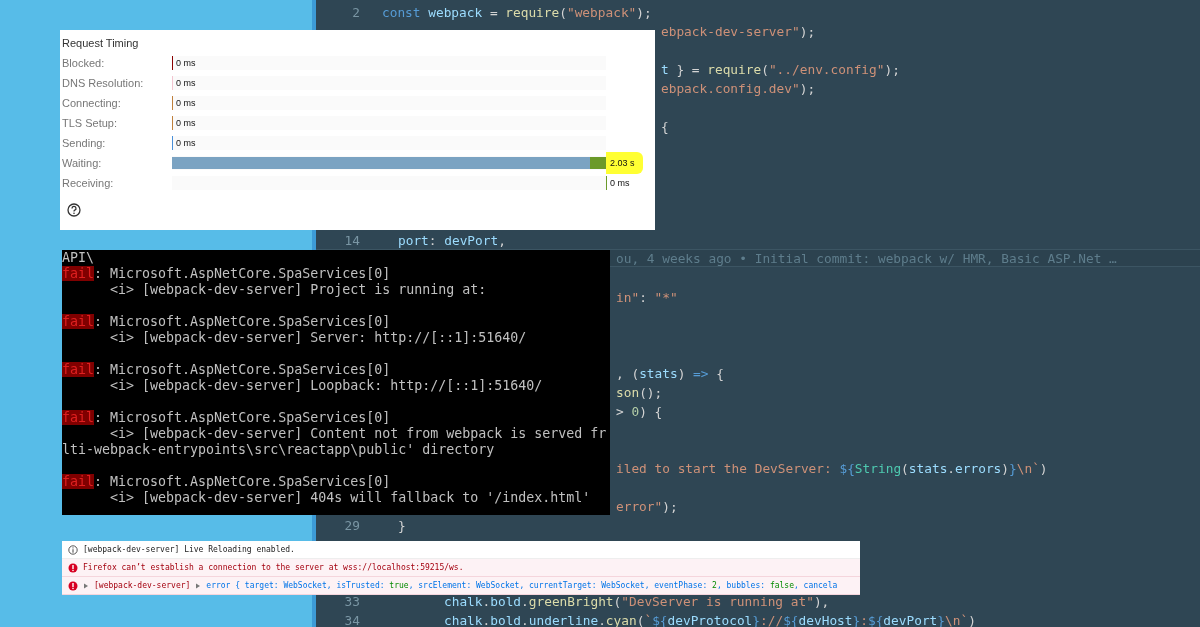 This screenshot has width=1200, height=627. Describe the element at coordinates (103, 83) in the screenshot. I see `timing-label: DNS Resolution:` at that location.